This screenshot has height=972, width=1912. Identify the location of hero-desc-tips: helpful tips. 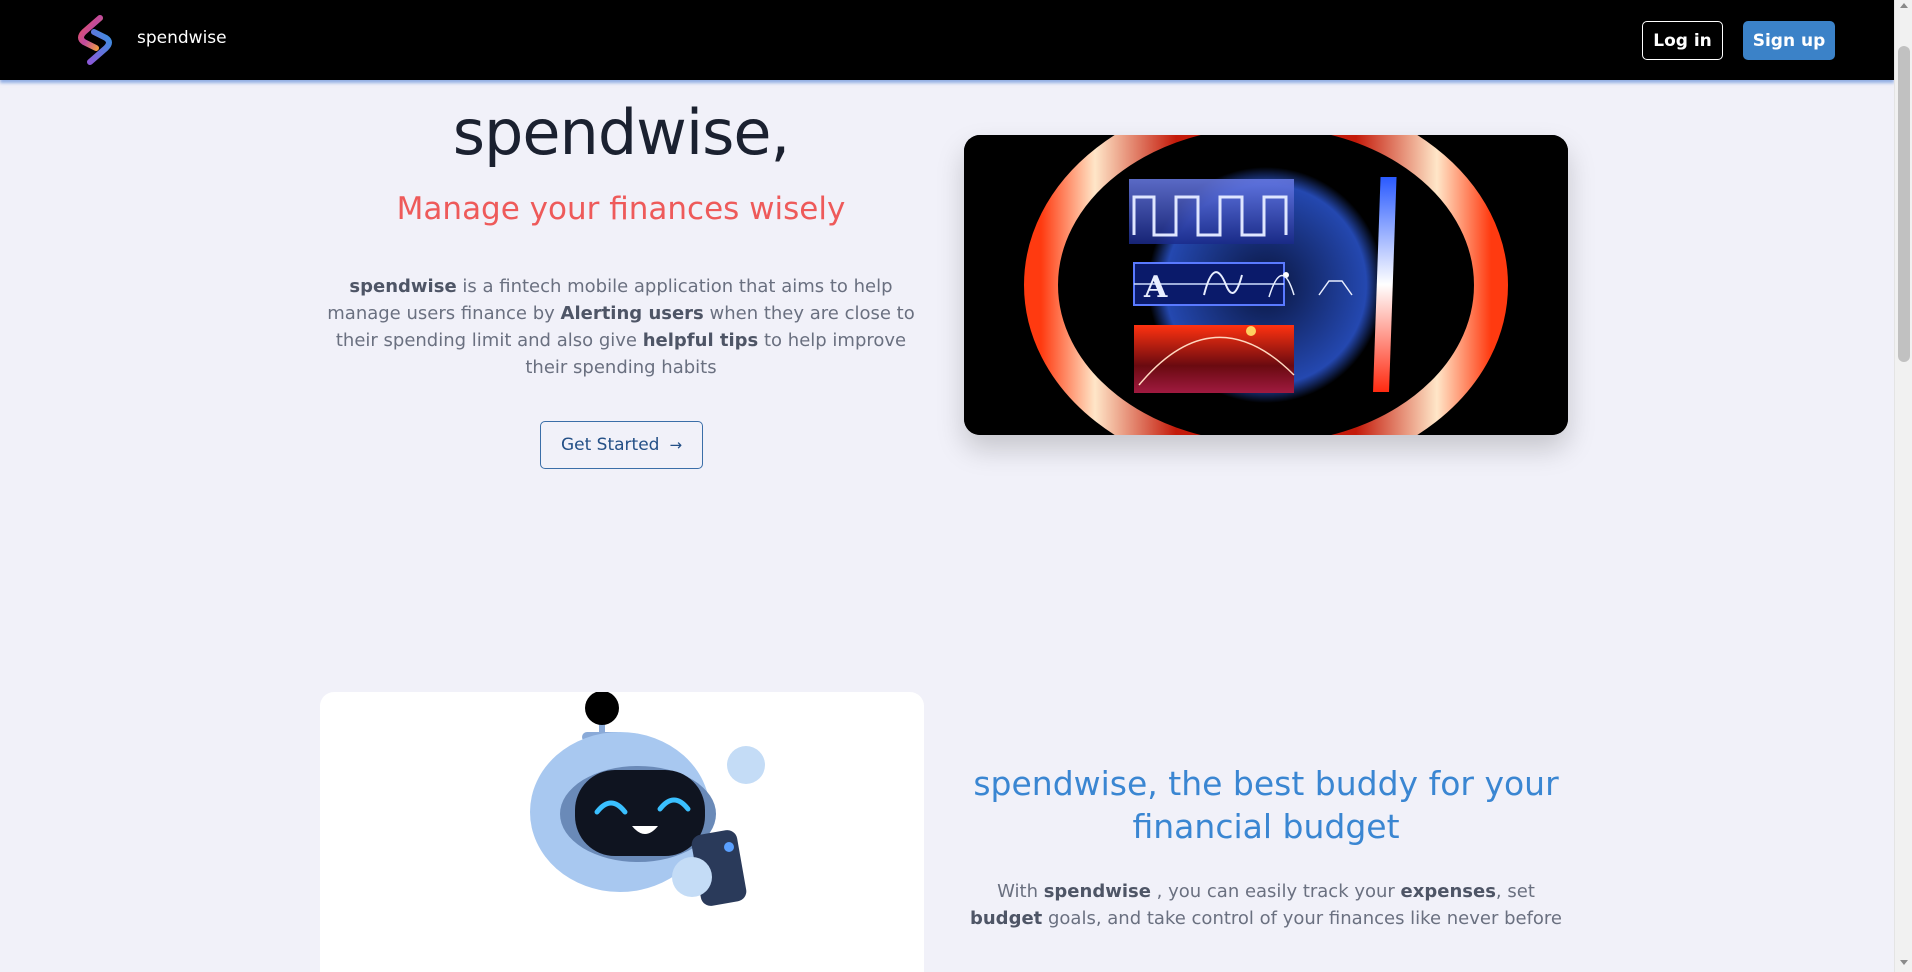
(700, 340).